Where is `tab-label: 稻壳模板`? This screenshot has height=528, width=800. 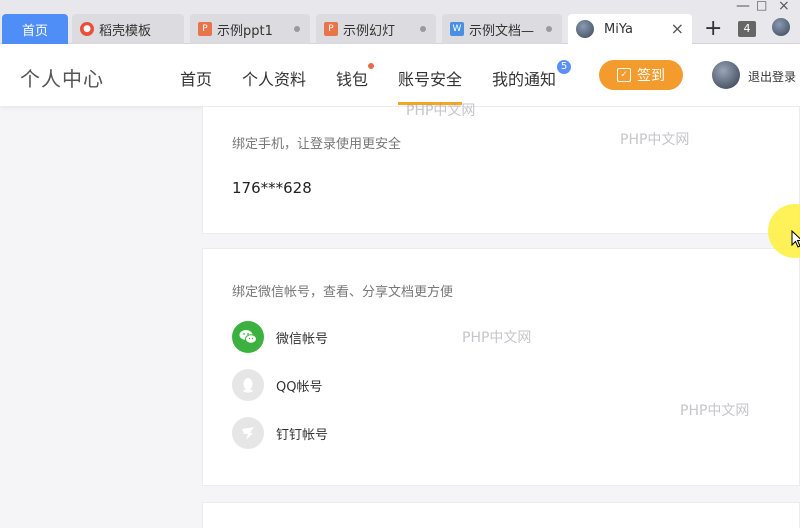
tab-label: 稻壳模板 is located at coordinates (125, 31).